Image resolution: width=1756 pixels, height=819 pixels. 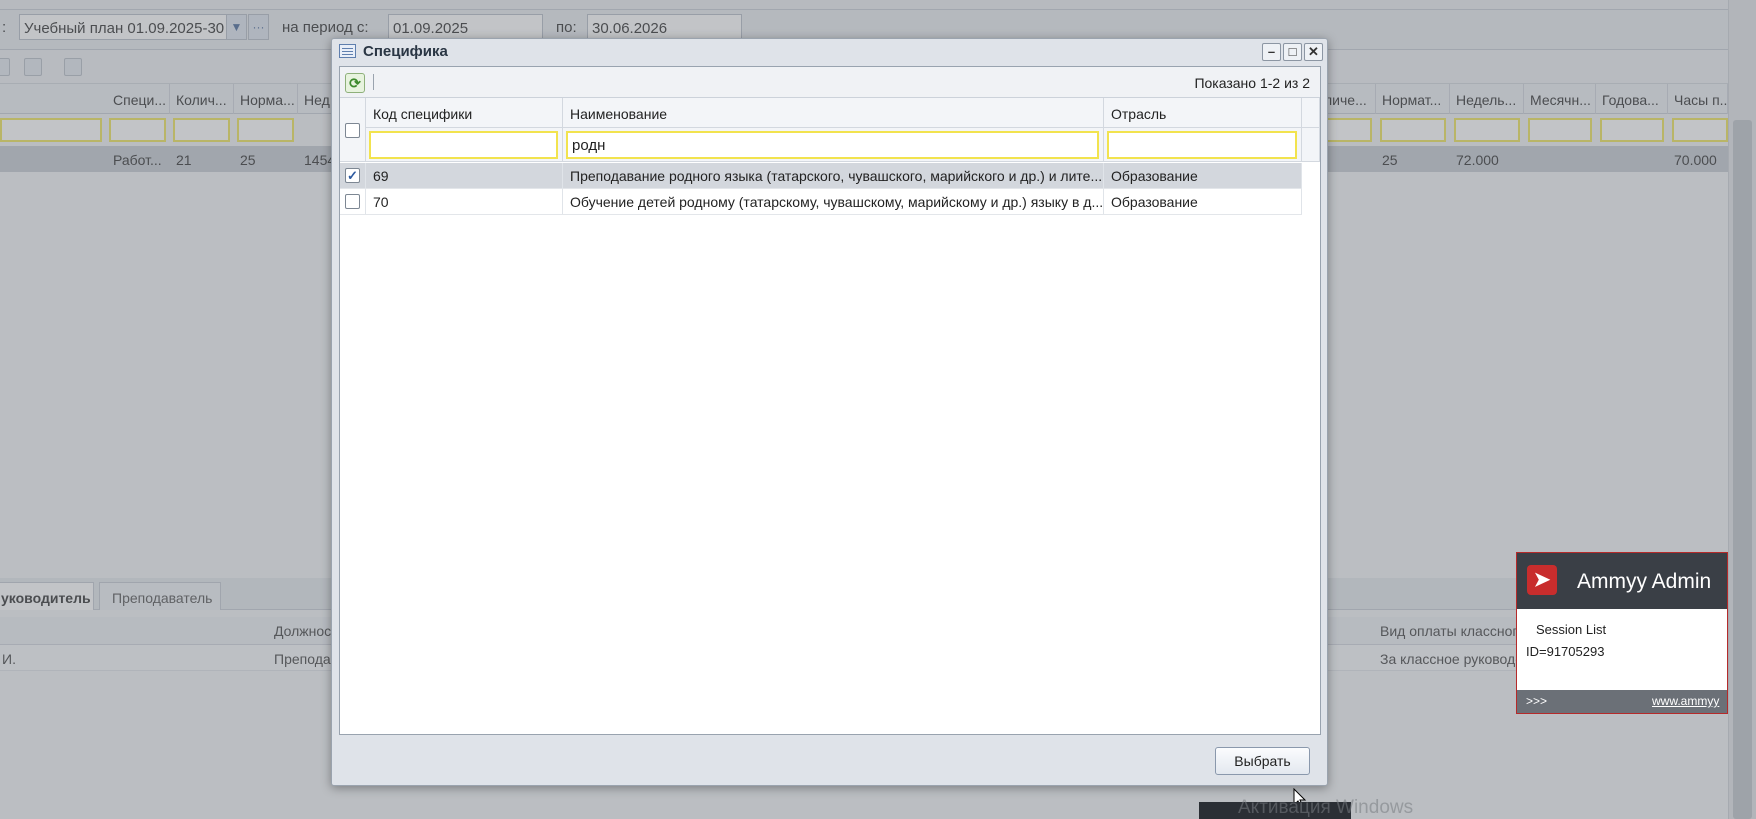 What do you see at coordinates (1542, 580) in the screenshot?
I see `ammyy-logo-icon: ➤` at bounding box center [1542, 580].